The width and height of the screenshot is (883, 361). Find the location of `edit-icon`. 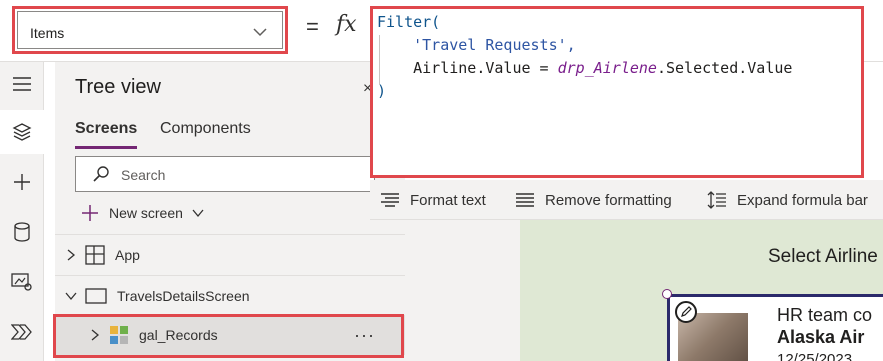

edit-icon is located at coordinates (686, 312).